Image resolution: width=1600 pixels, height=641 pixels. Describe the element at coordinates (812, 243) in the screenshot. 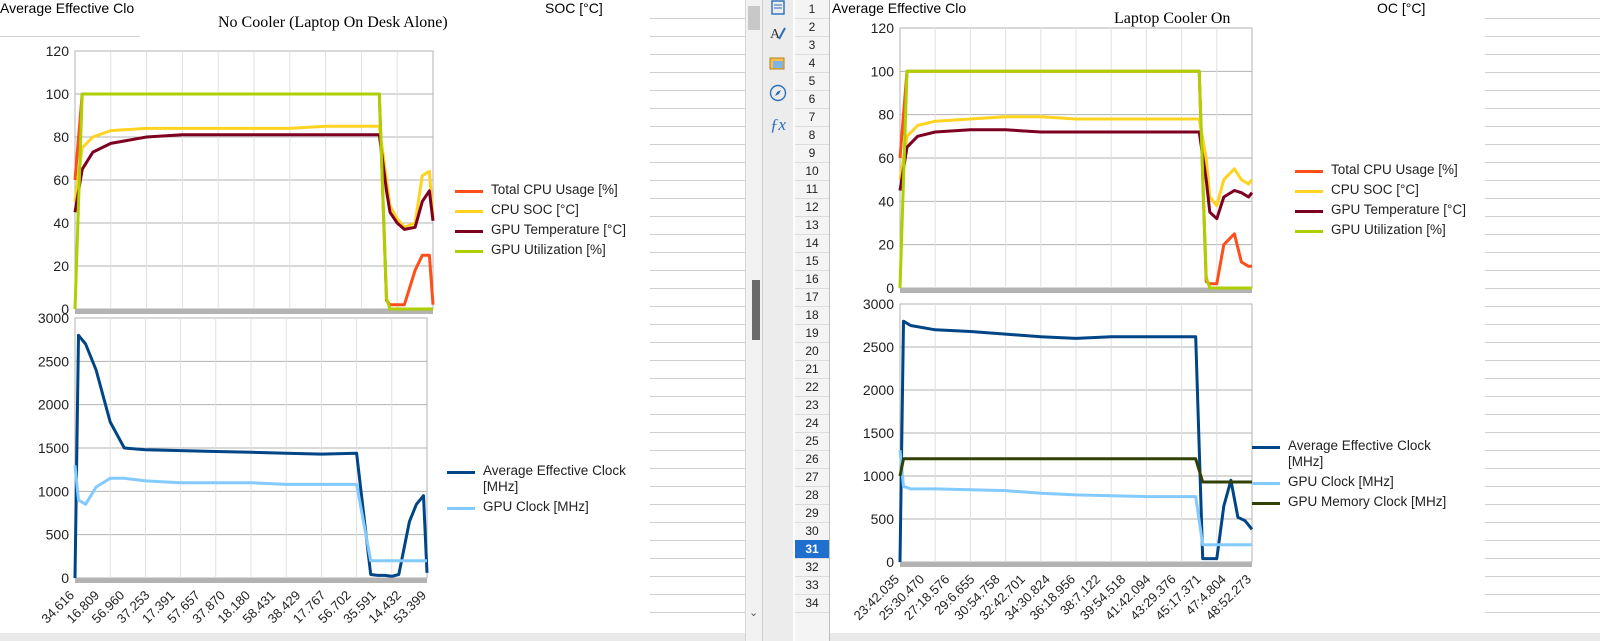

I see `row-header-14: 14` at that location.